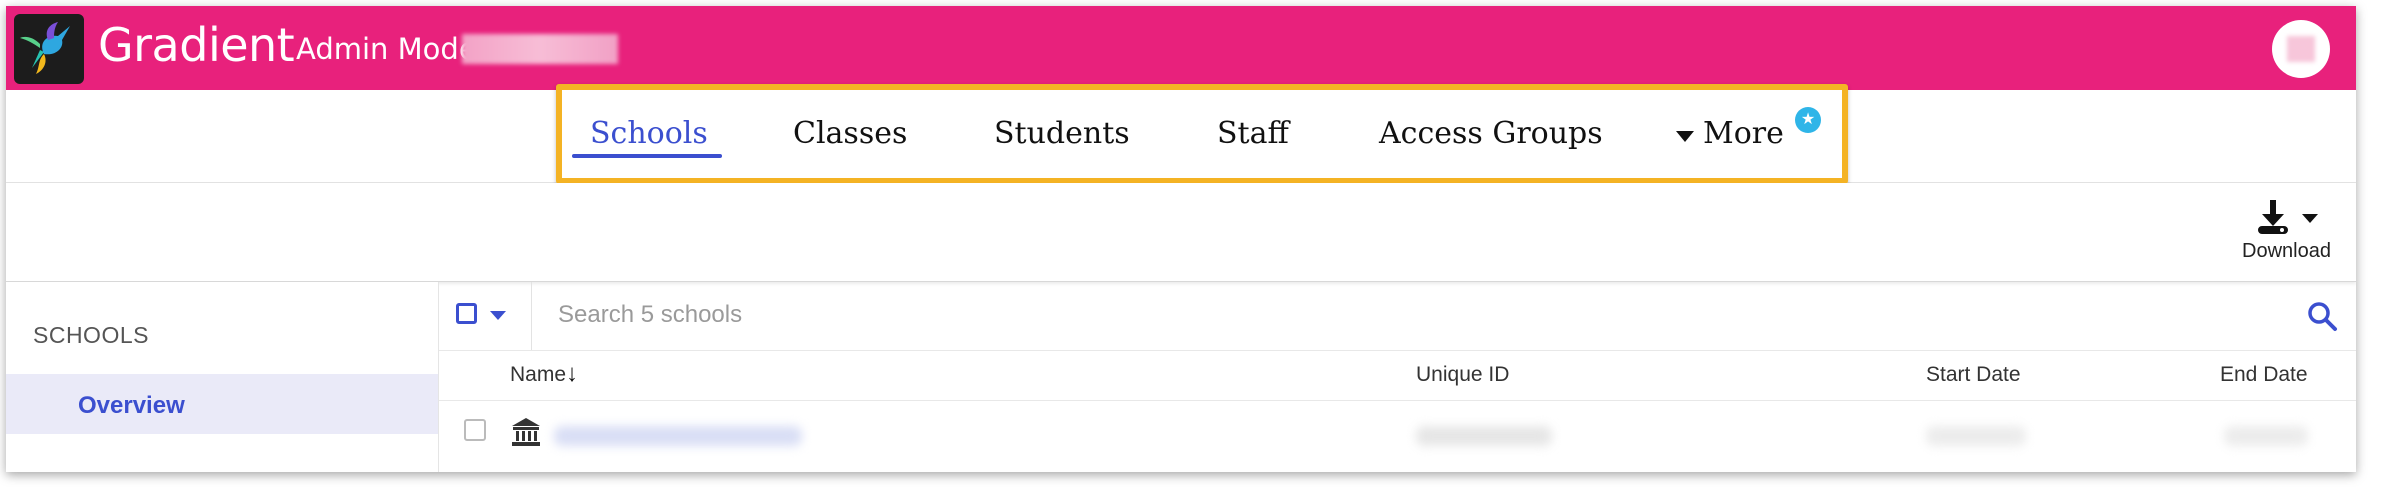 This screenshot has width=2382, height=494. Describe the element at coordinates (1484, 436) in the screenshot. I see `redacted-unique-id` at that location.